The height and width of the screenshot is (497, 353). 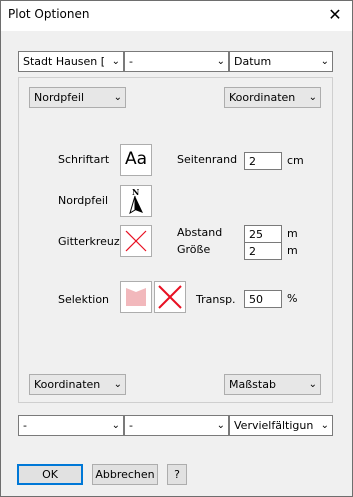 I want to click on transparency-value: 50, so click(x=256, y=299).